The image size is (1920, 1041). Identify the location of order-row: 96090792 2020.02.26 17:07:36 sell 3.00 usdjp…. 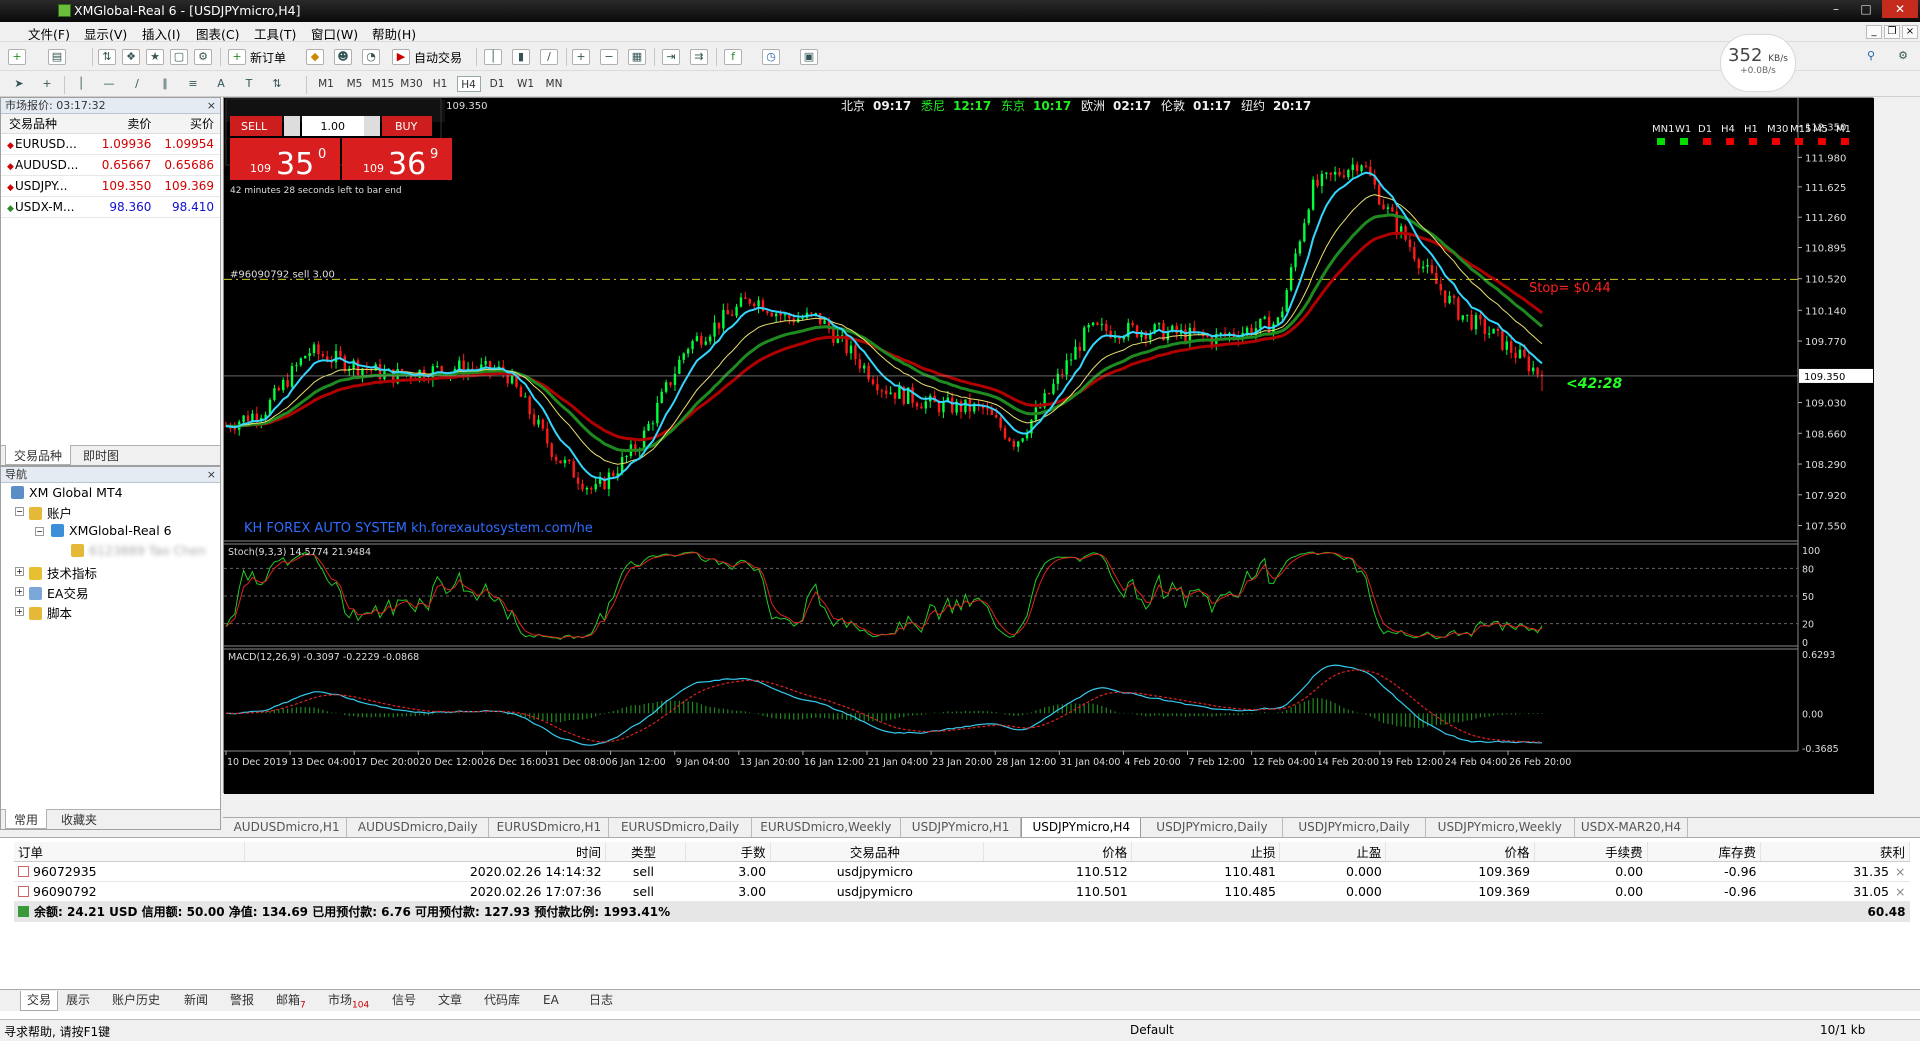
(962, 891).